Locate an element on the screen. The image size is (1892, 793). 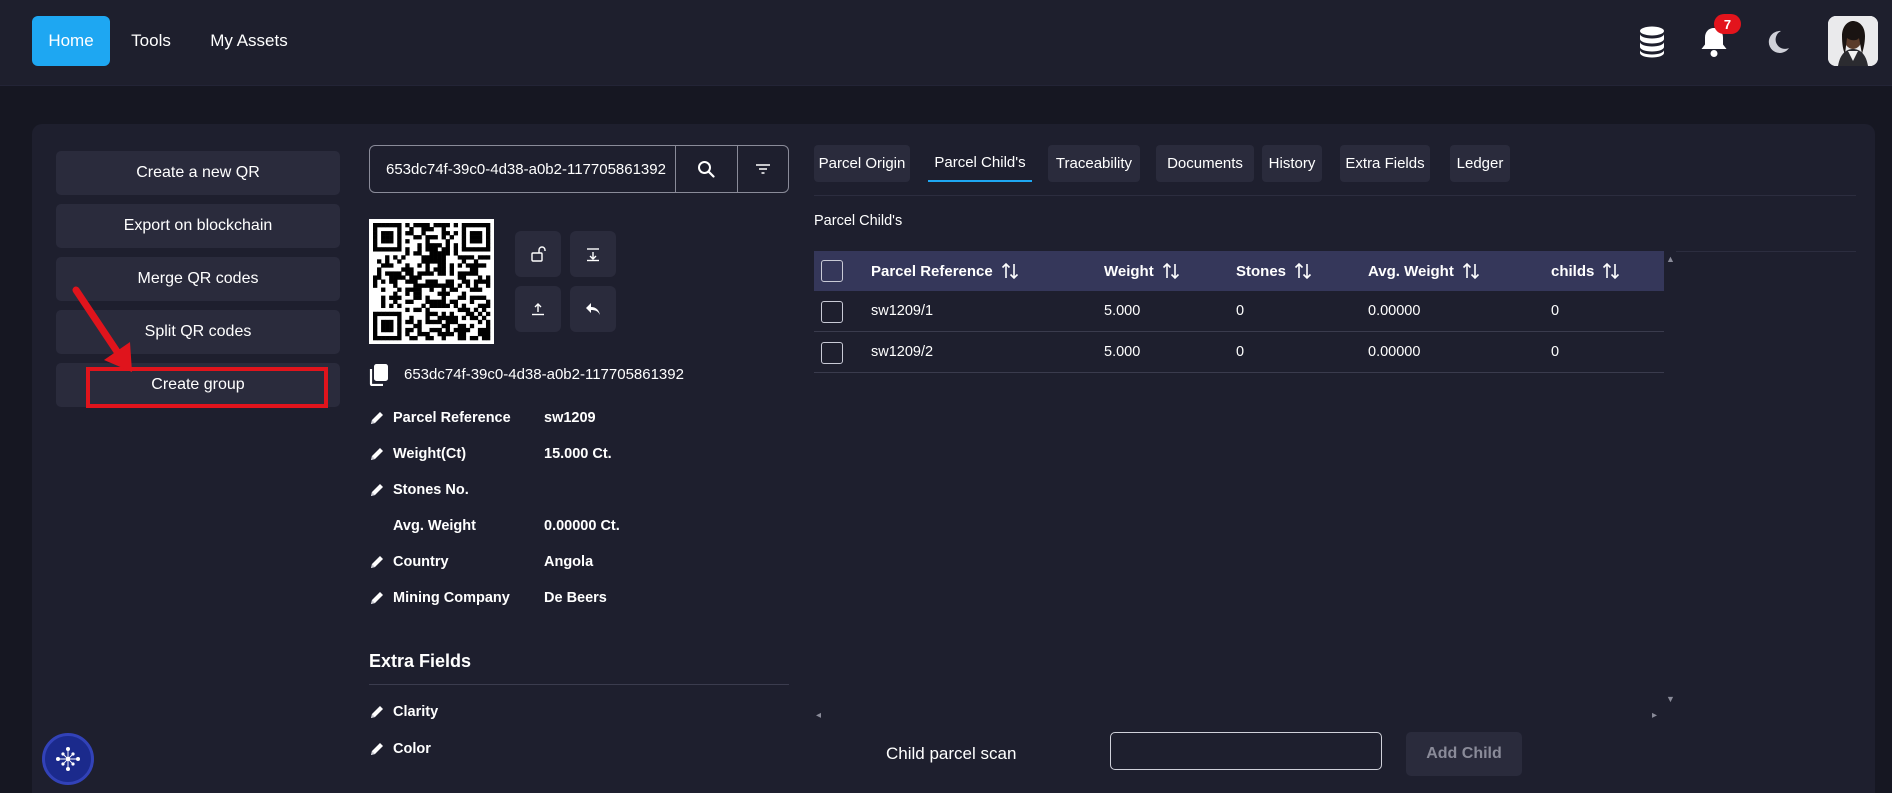
undo-button is located at coordinates (593, 309).